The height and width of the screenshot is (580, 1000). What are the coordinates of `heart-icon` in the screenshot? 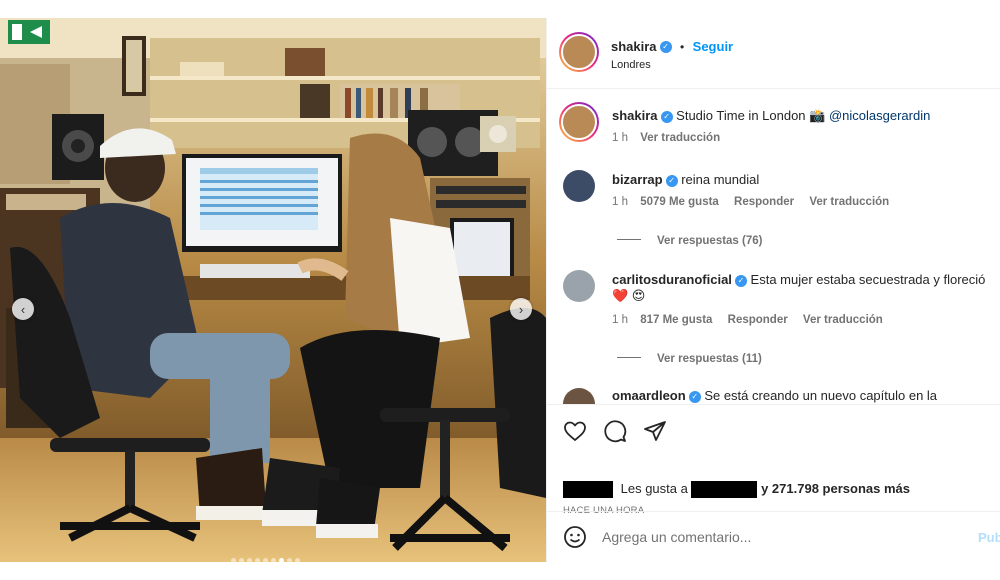 It's located at (575, 431).